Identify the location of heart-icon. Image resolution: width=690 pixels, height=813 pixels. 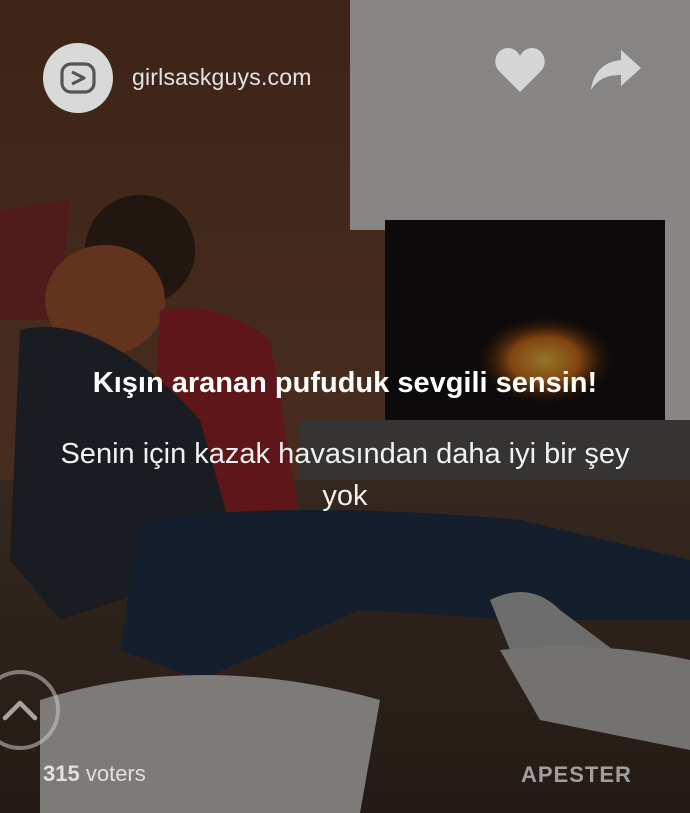
(520, 70).